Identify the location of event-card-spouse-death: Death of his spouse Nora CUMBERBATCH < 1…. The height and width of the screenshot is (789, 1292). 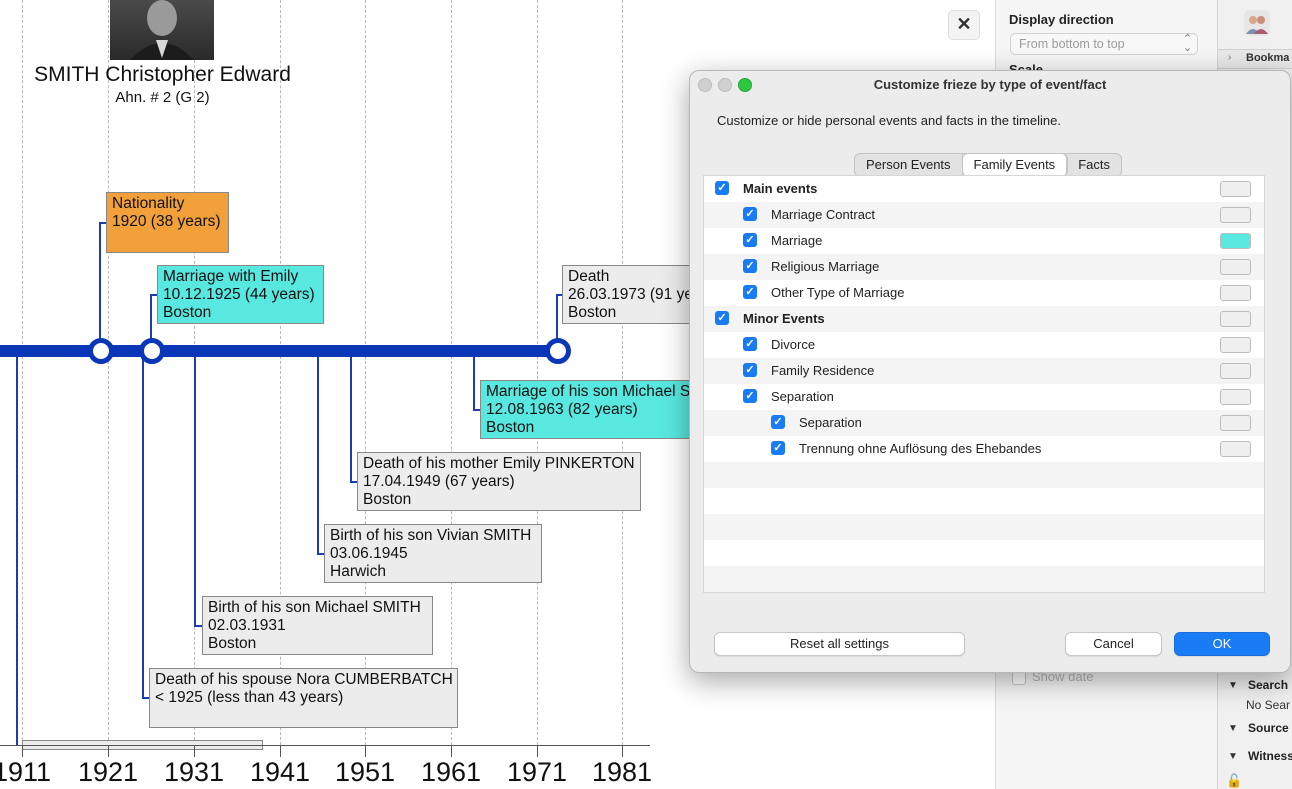
(303, 698).